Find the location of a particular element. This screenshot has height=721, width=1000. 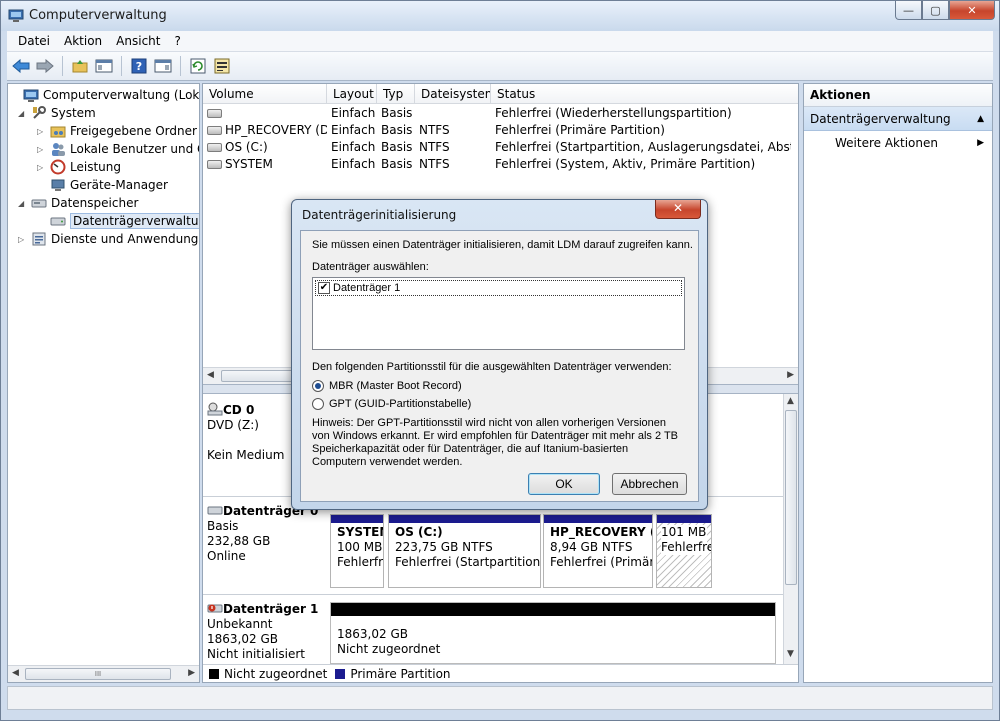

action-weitere-aktionen: Weitere Aktionen ▶ is located at coordinates (898, 143).